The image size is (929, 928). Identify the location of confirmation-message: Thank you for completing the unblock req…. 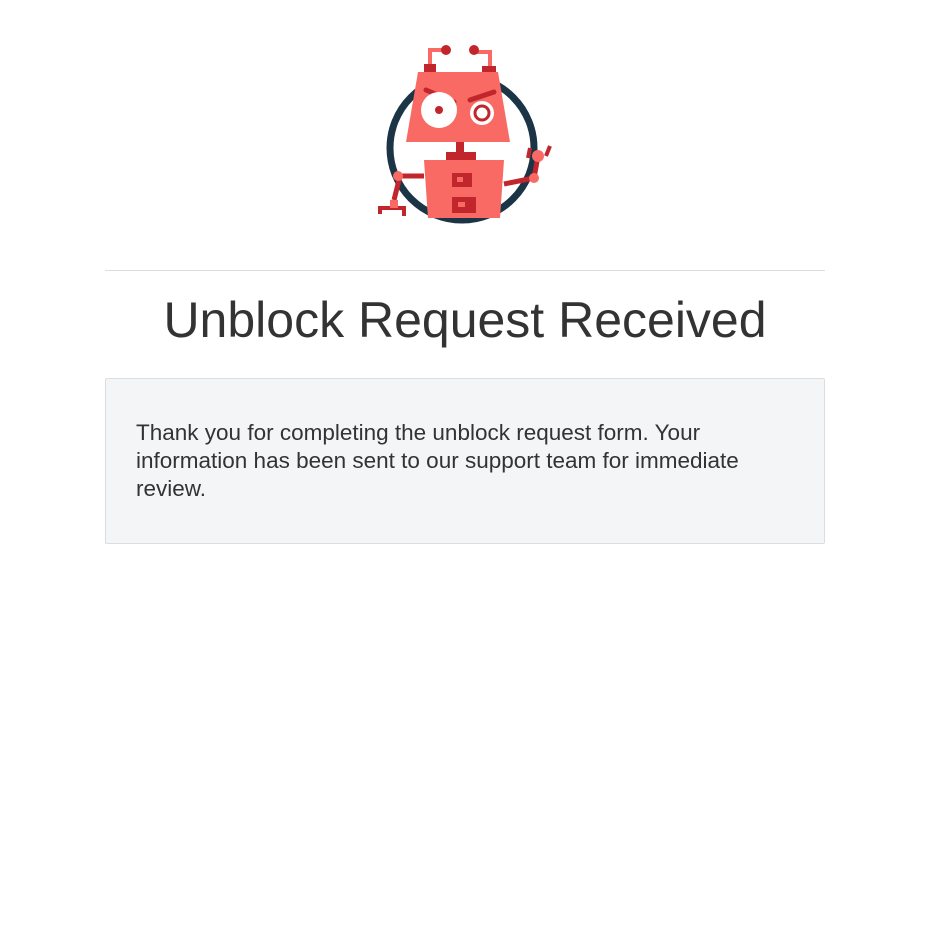
(437, 460).